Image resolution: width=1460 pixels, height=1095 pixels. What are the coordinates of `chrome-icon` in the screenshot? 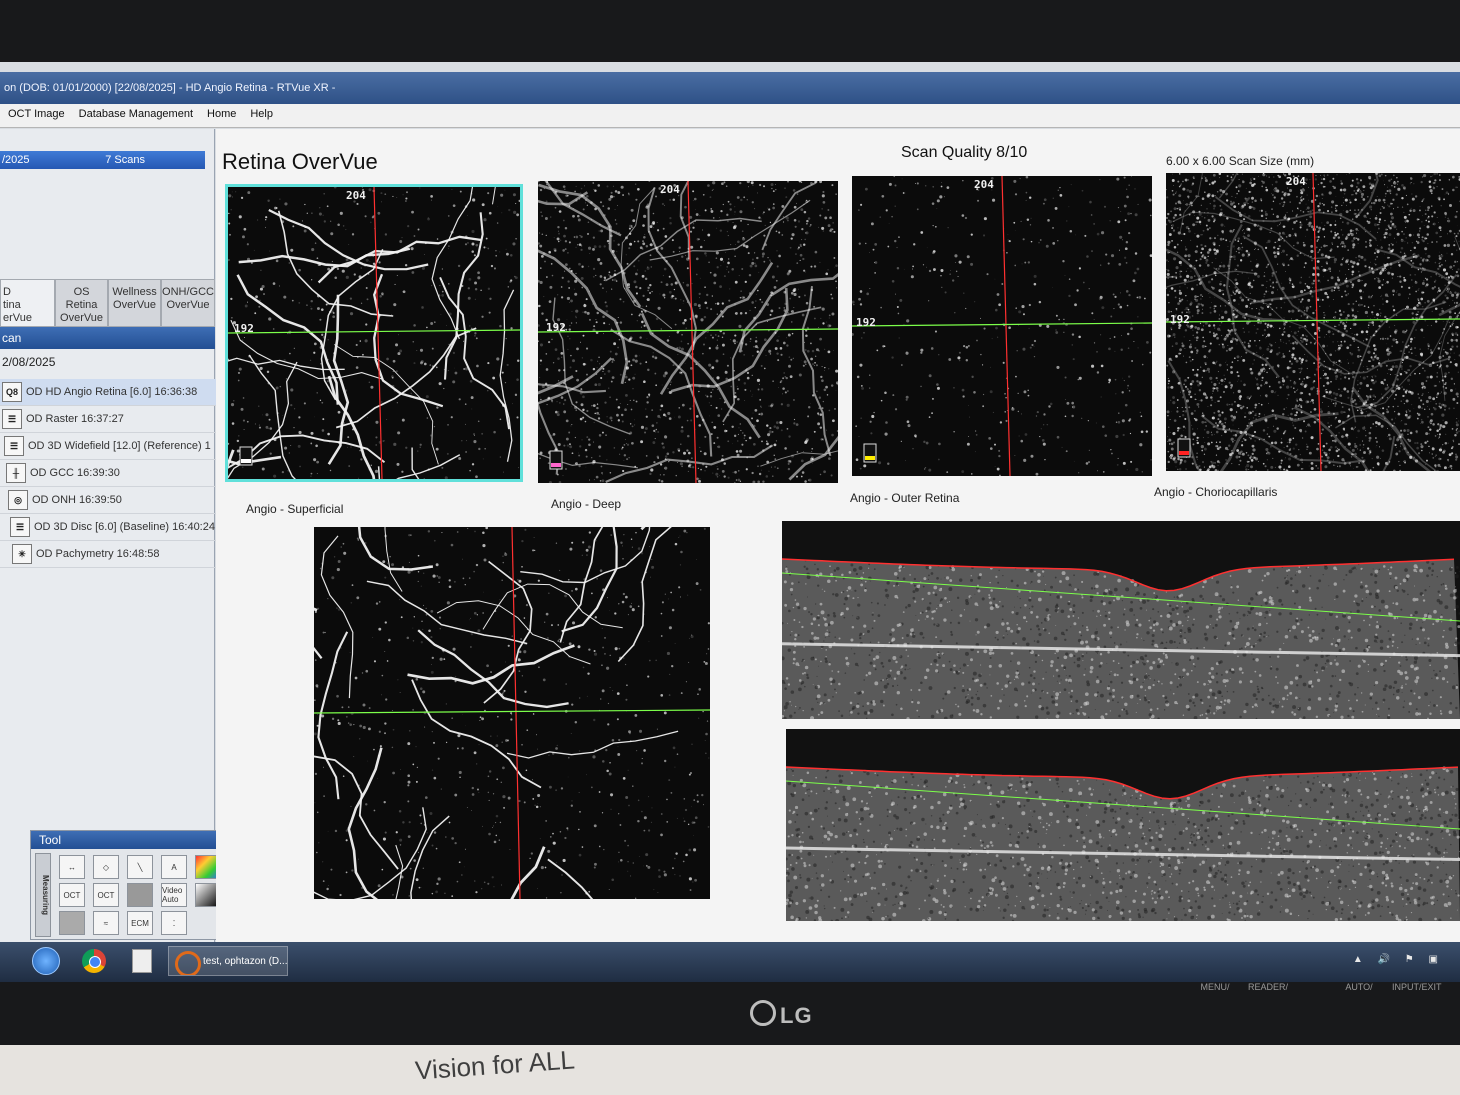 It's located at (94, 961).